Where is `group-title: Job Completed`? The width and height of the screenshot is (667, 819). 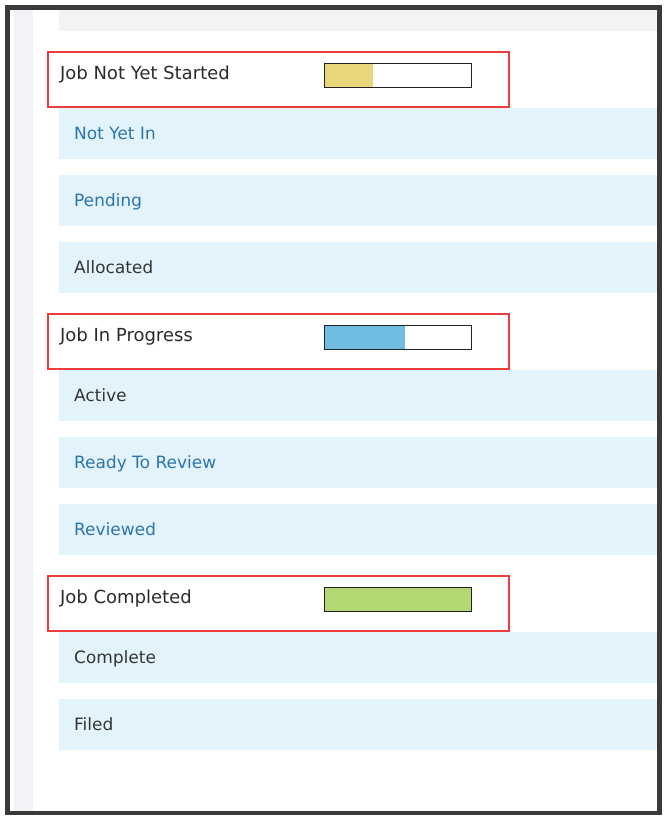 group-title: Job Completed is located at coordinates (126, 597).